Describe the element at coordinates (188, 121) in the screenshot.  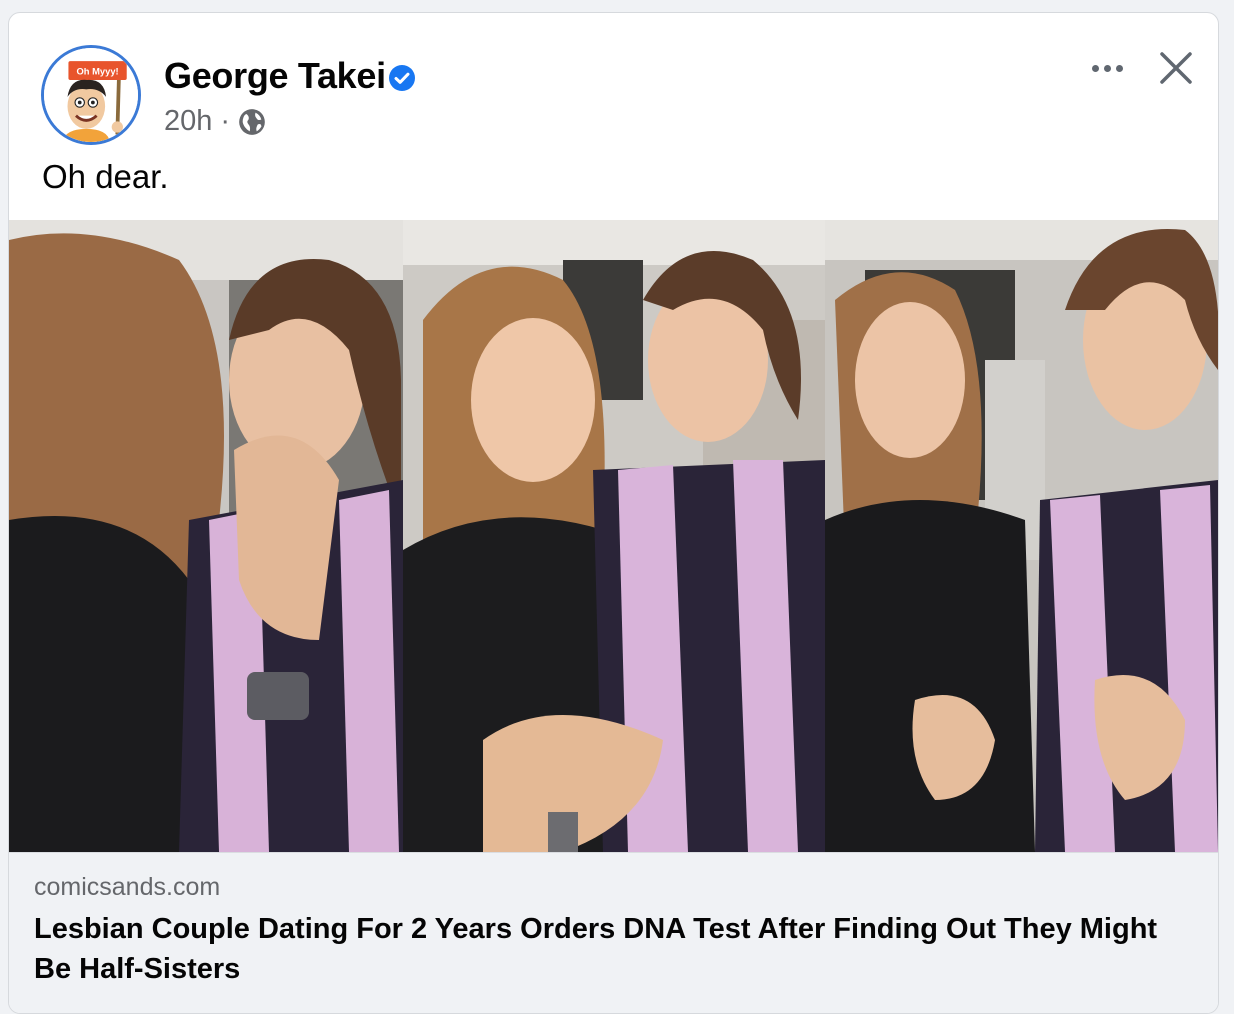
I see `post-timestamp: 20h` at that location.